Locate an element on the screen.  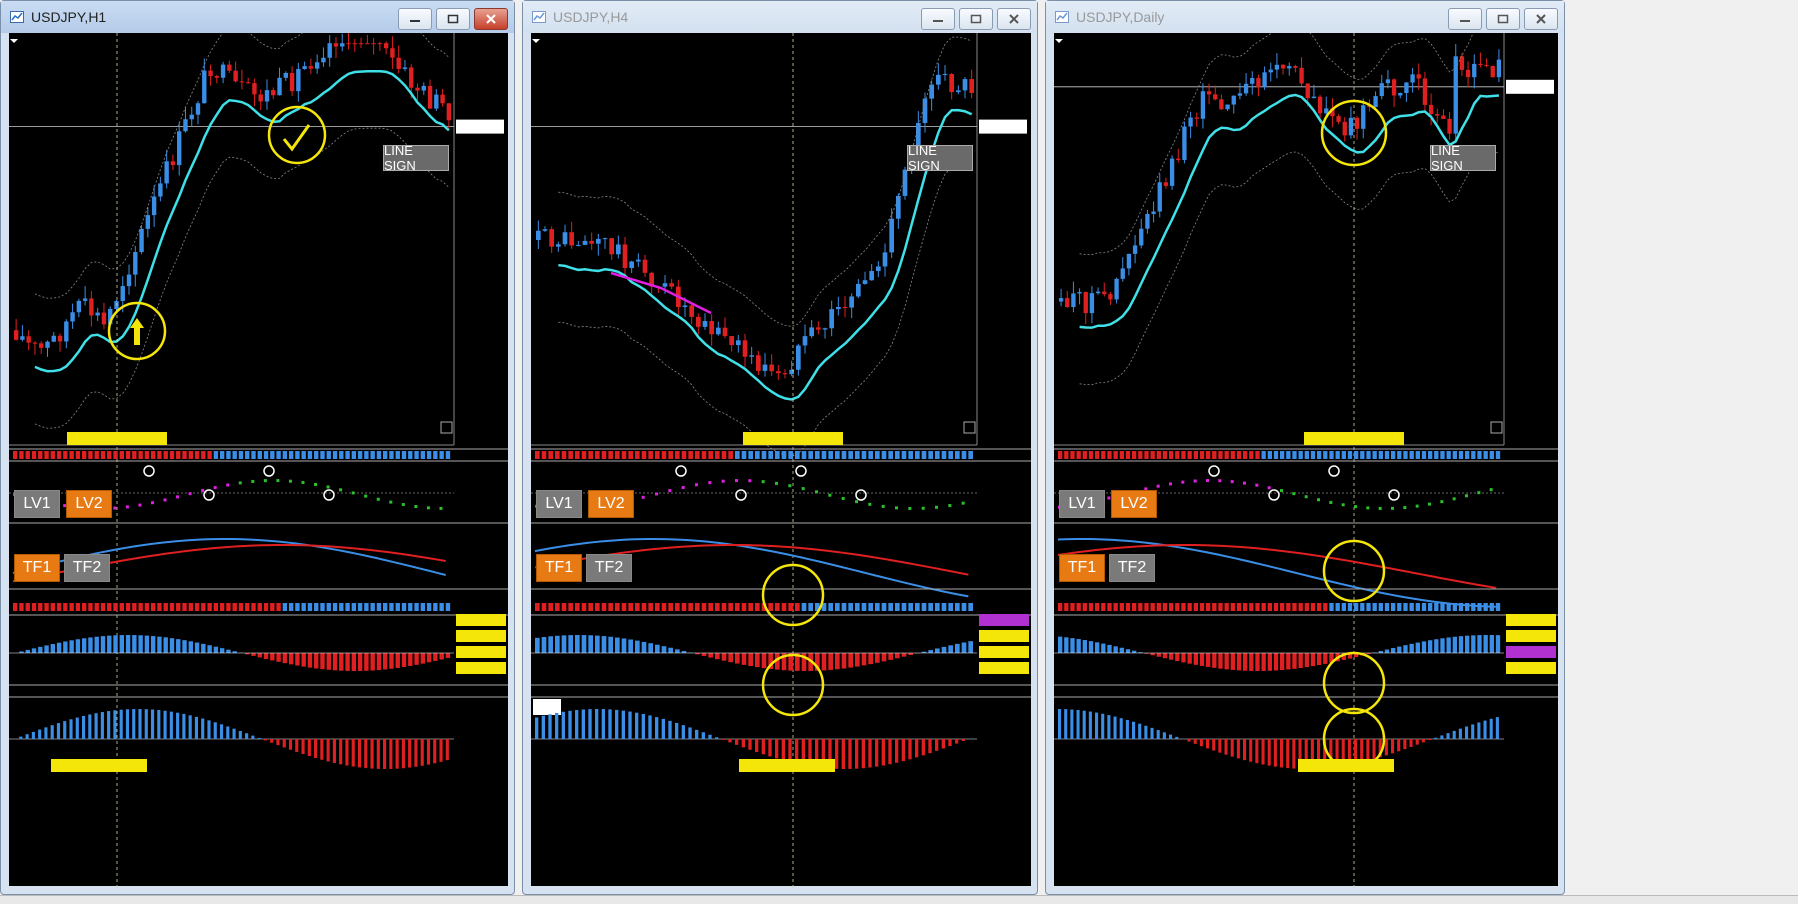
signal-marker-icon is located at coordinates (209, 495).